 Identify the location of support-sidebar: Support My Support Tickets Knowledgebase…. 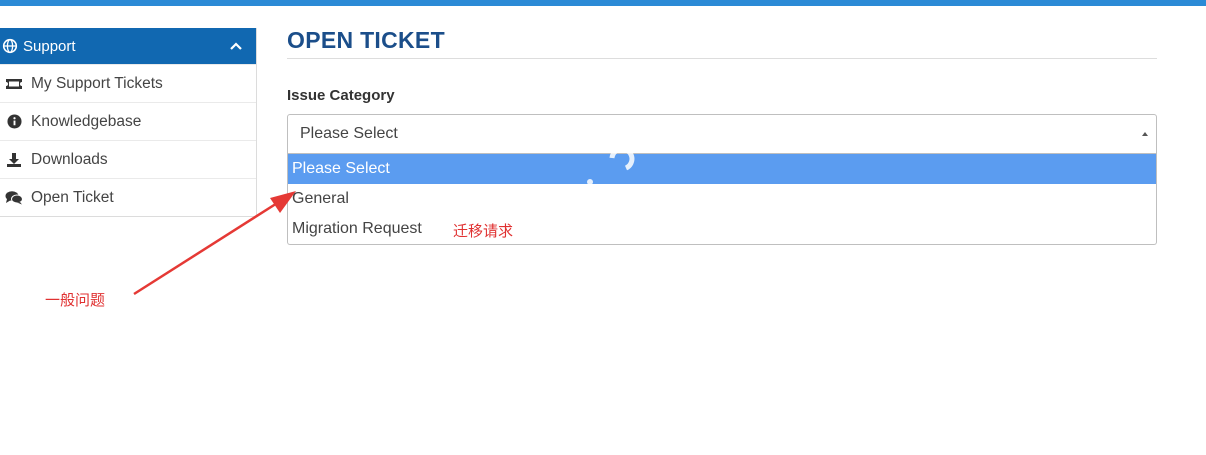
(128, 122).